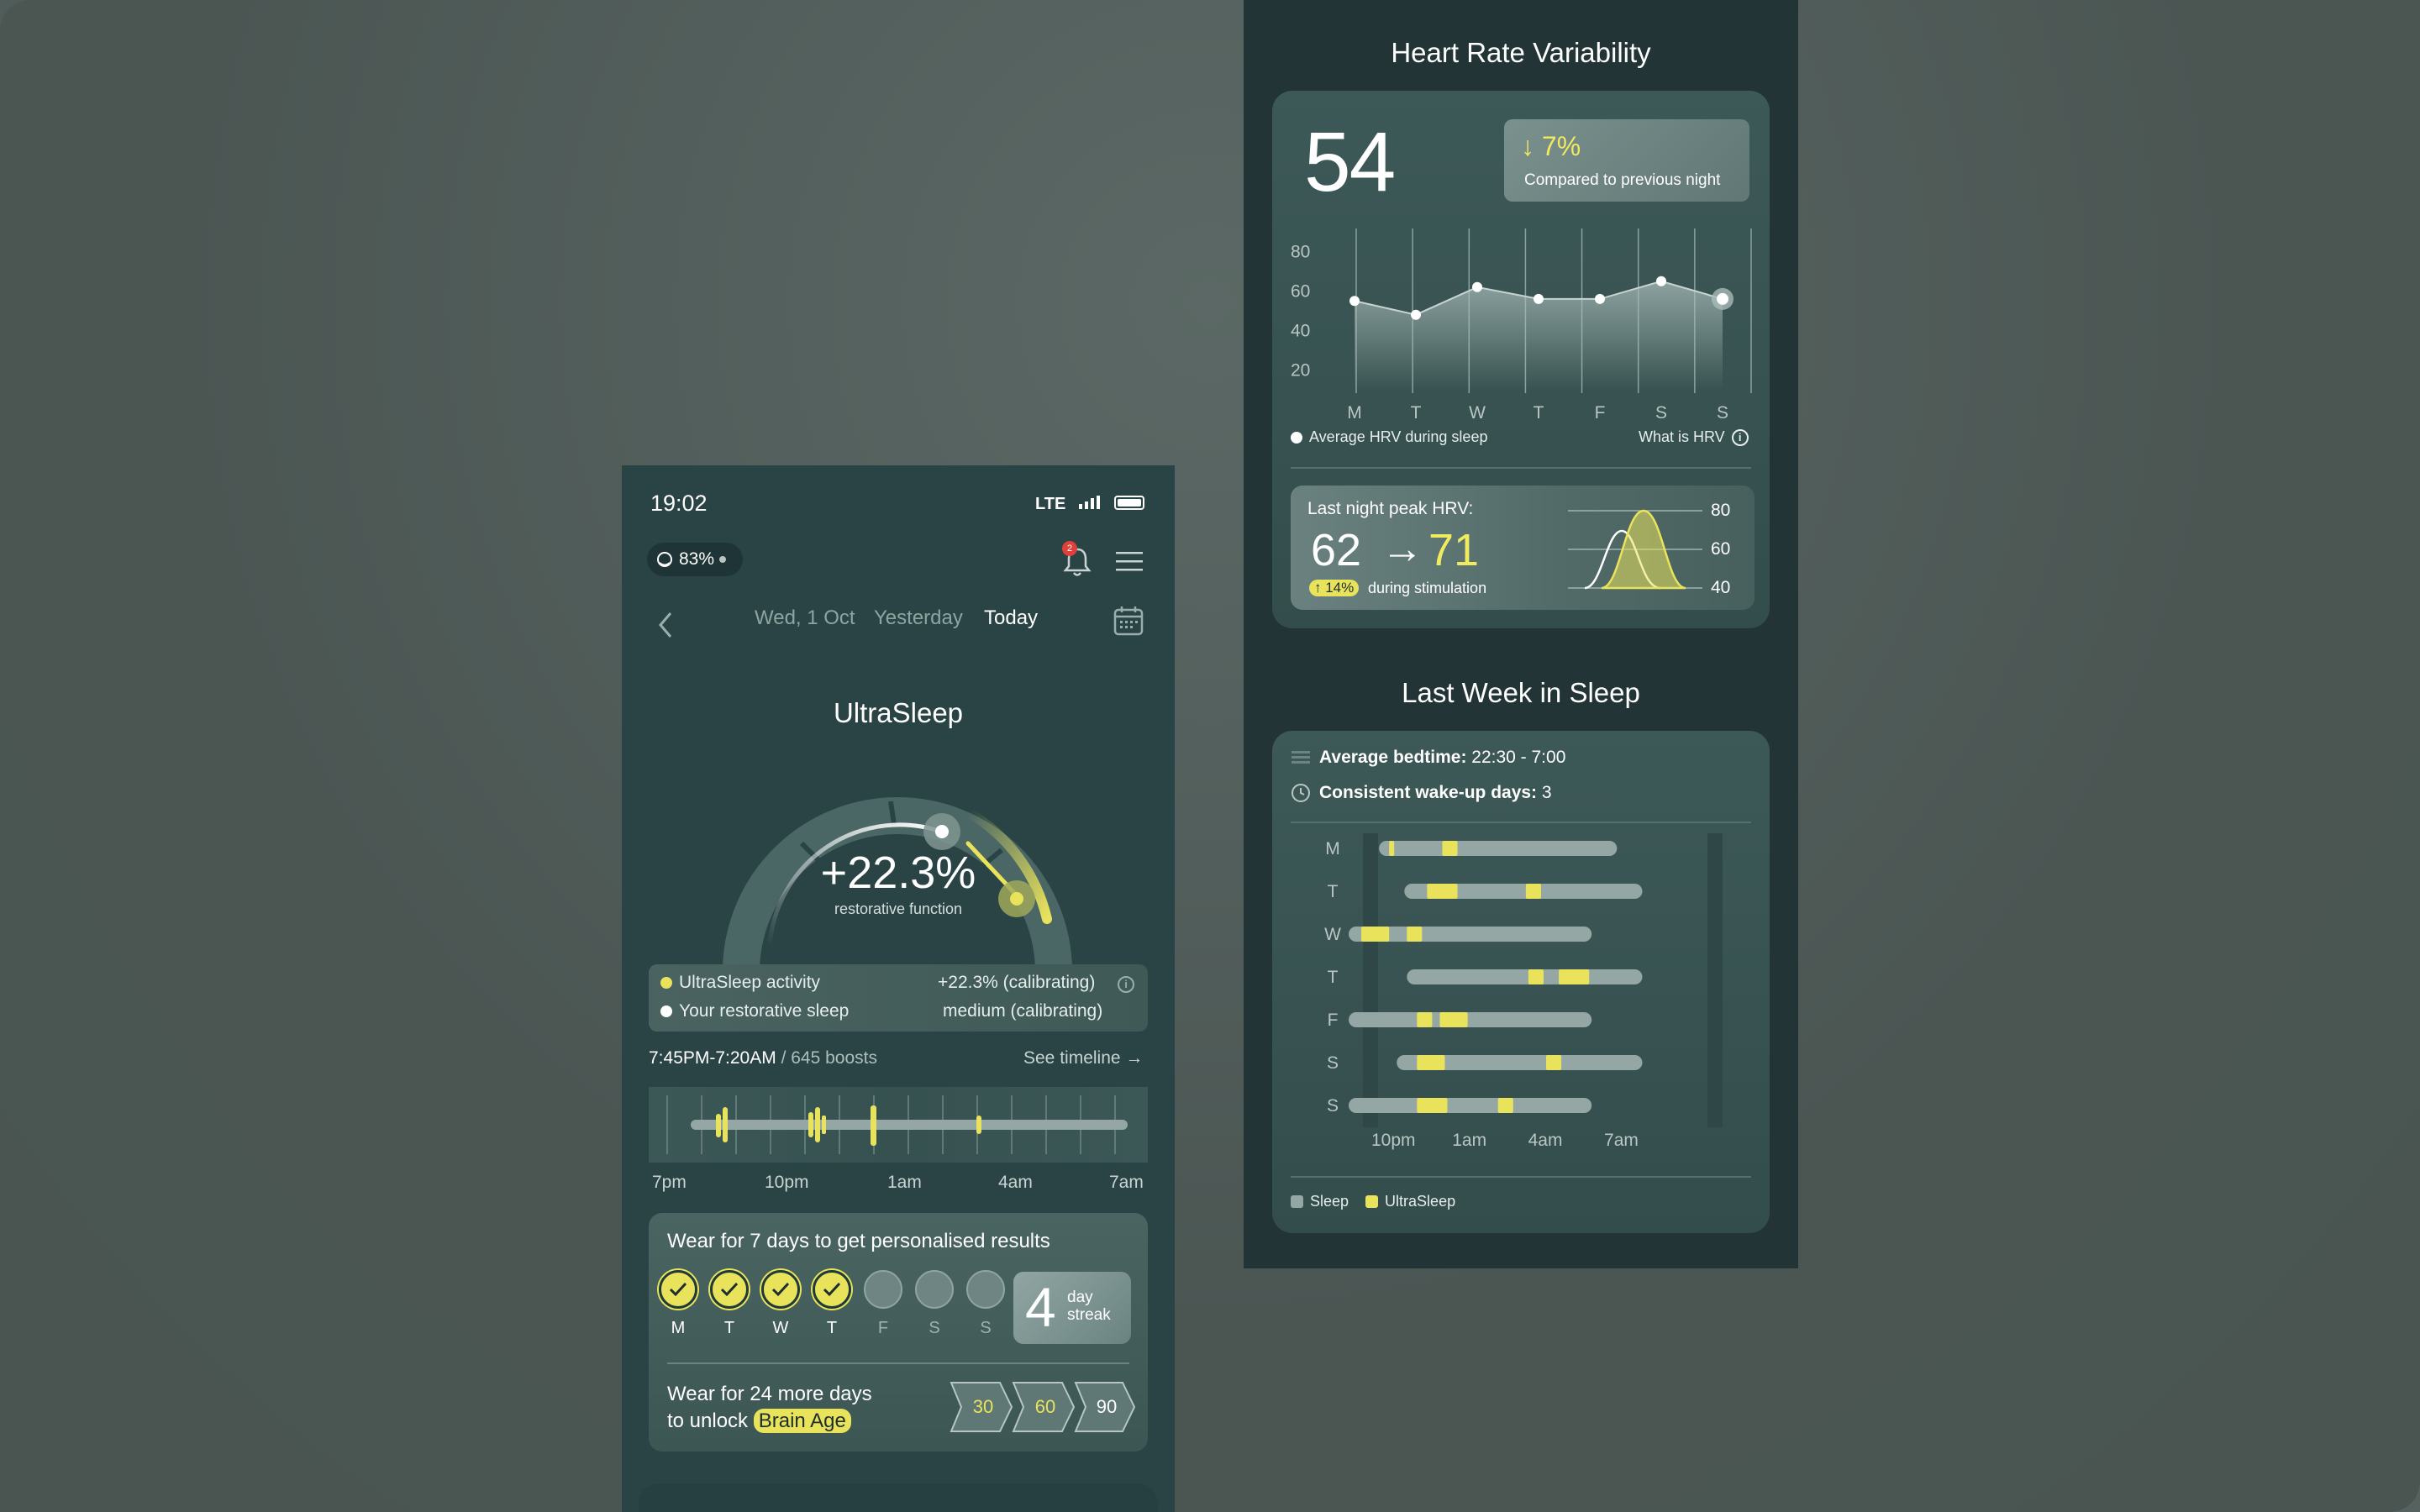  I want to click on streak-number: 4, so click(1041, 1307).